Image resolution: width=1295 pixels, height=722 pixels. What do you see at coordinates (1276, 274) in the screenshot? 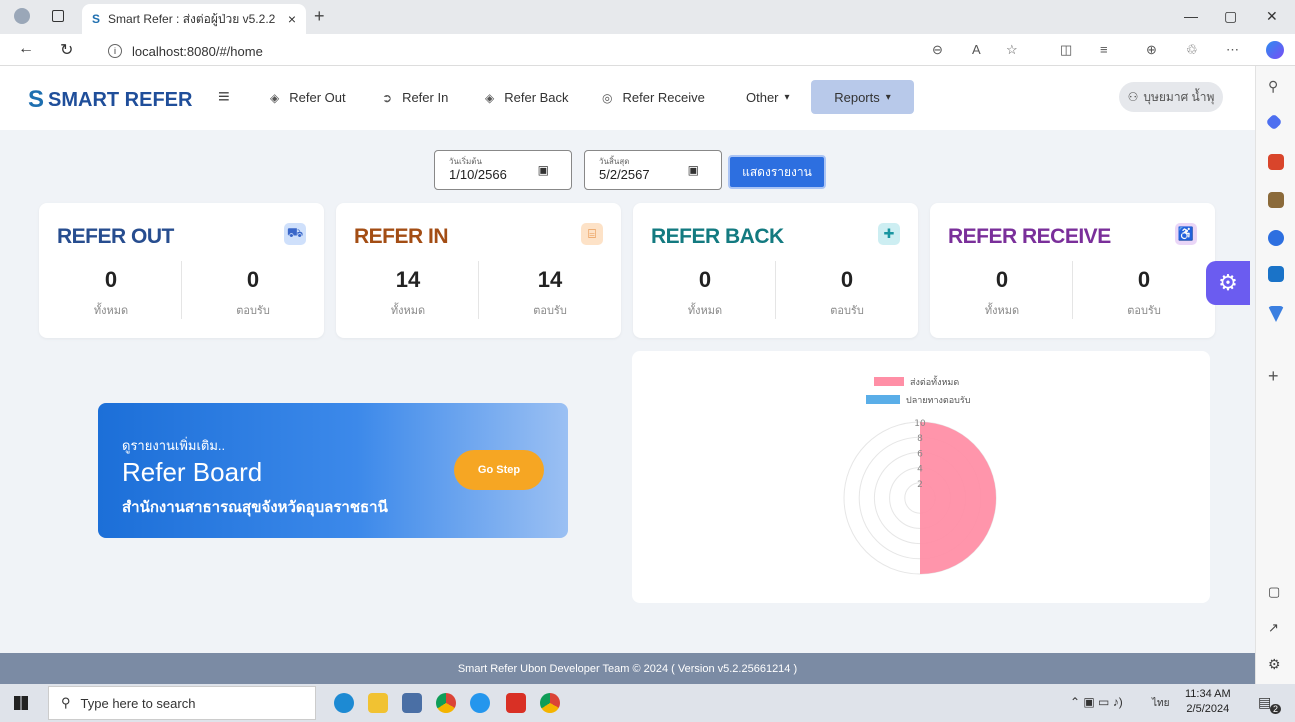
I see `outlook-icon` at bounding box center [1276, 274].